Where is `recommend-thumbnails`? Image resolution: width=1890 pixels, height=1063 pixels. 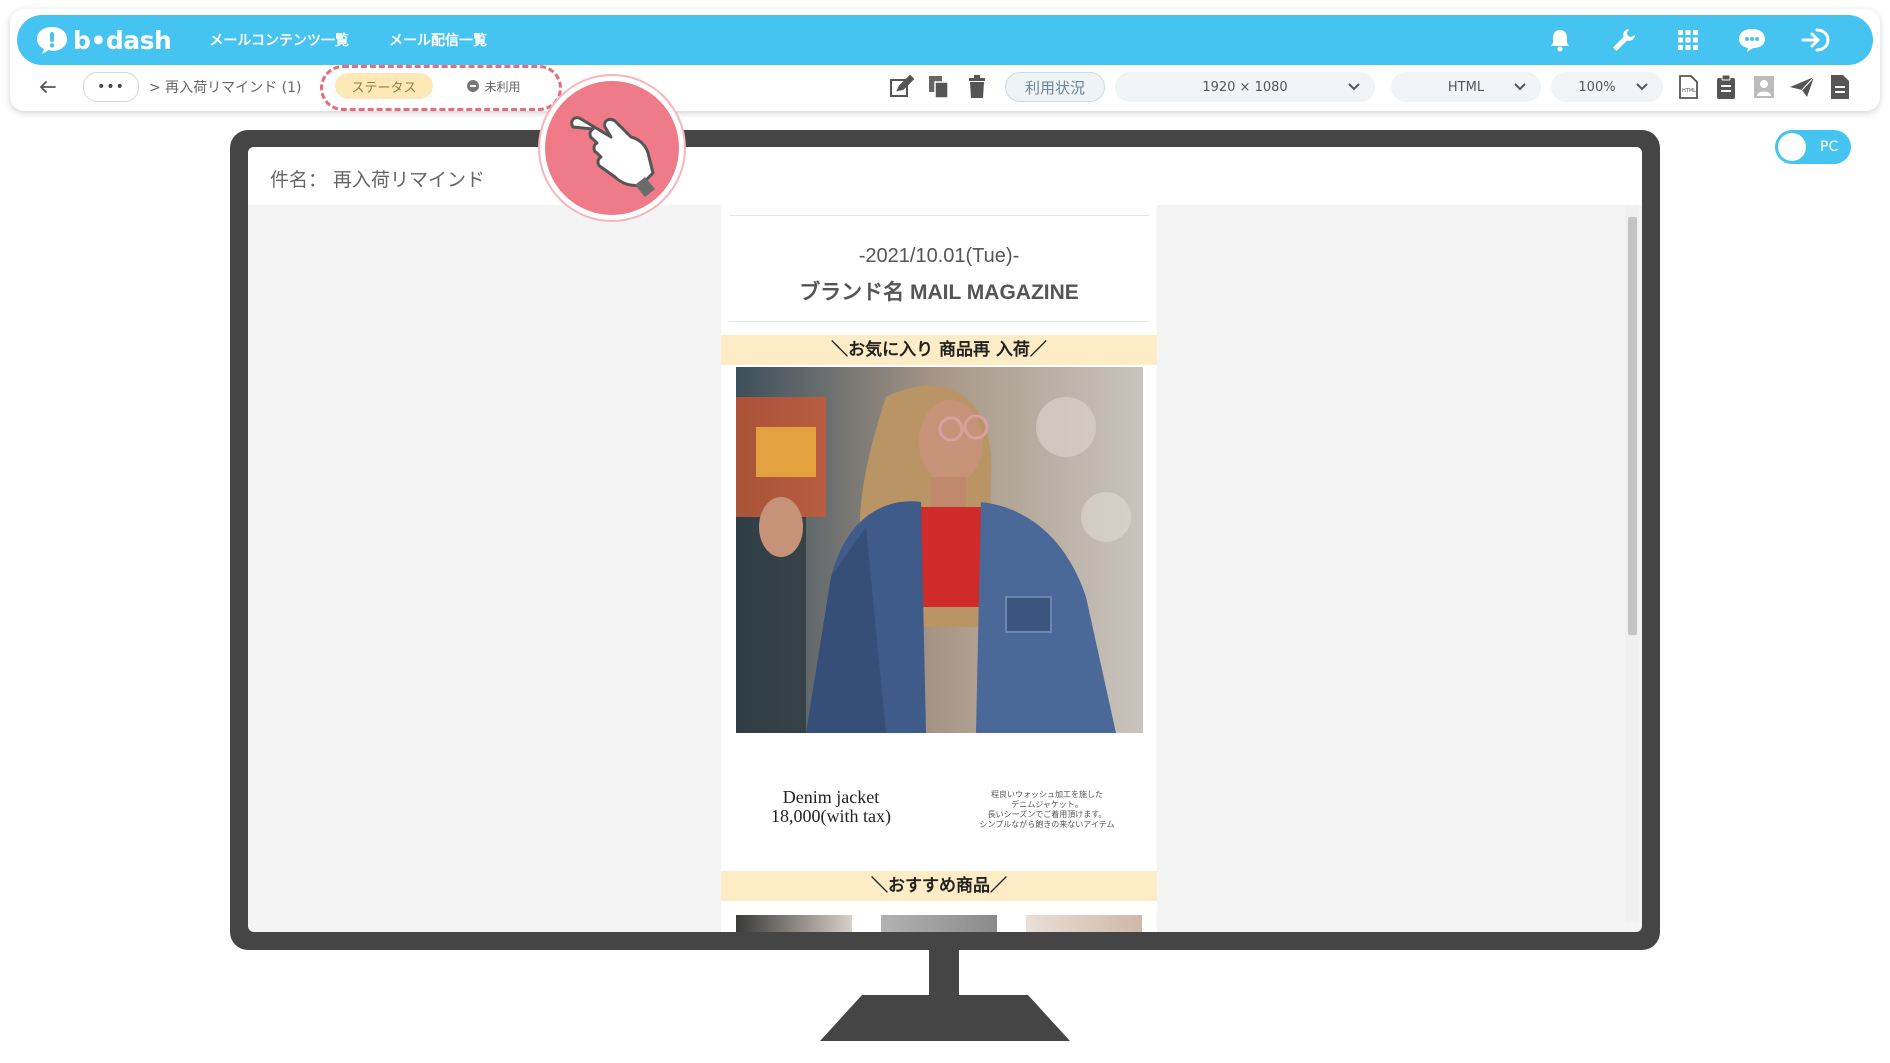 recommend-thumbnails is located at coordinates (939, 923).